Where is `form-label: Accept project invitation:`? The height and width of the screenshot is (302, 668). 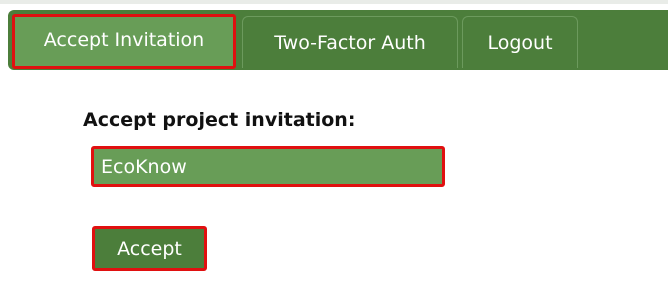
form-label: Accept project invitation: is located at coordinates (219, 120).